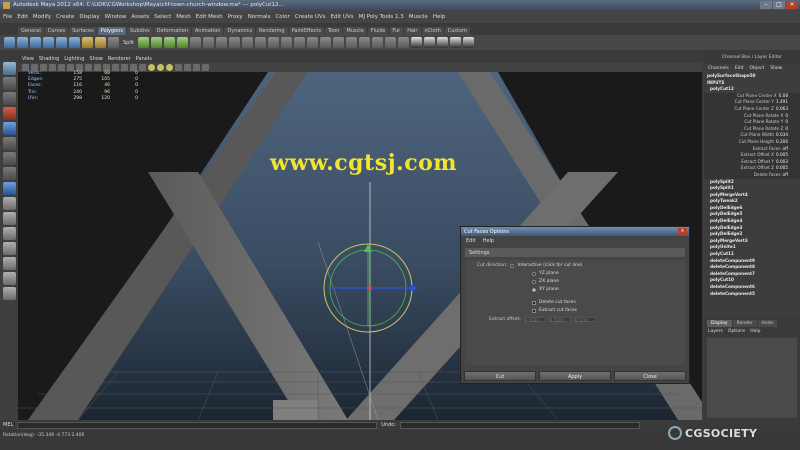 Image resolution: width=800 pixels, height=450 pixels. What do you see at coordinates (752, 96) in the screenshot?
I see `channel-attribute: Cut Plane Center X 0.08` at bounding box center [752, 96].